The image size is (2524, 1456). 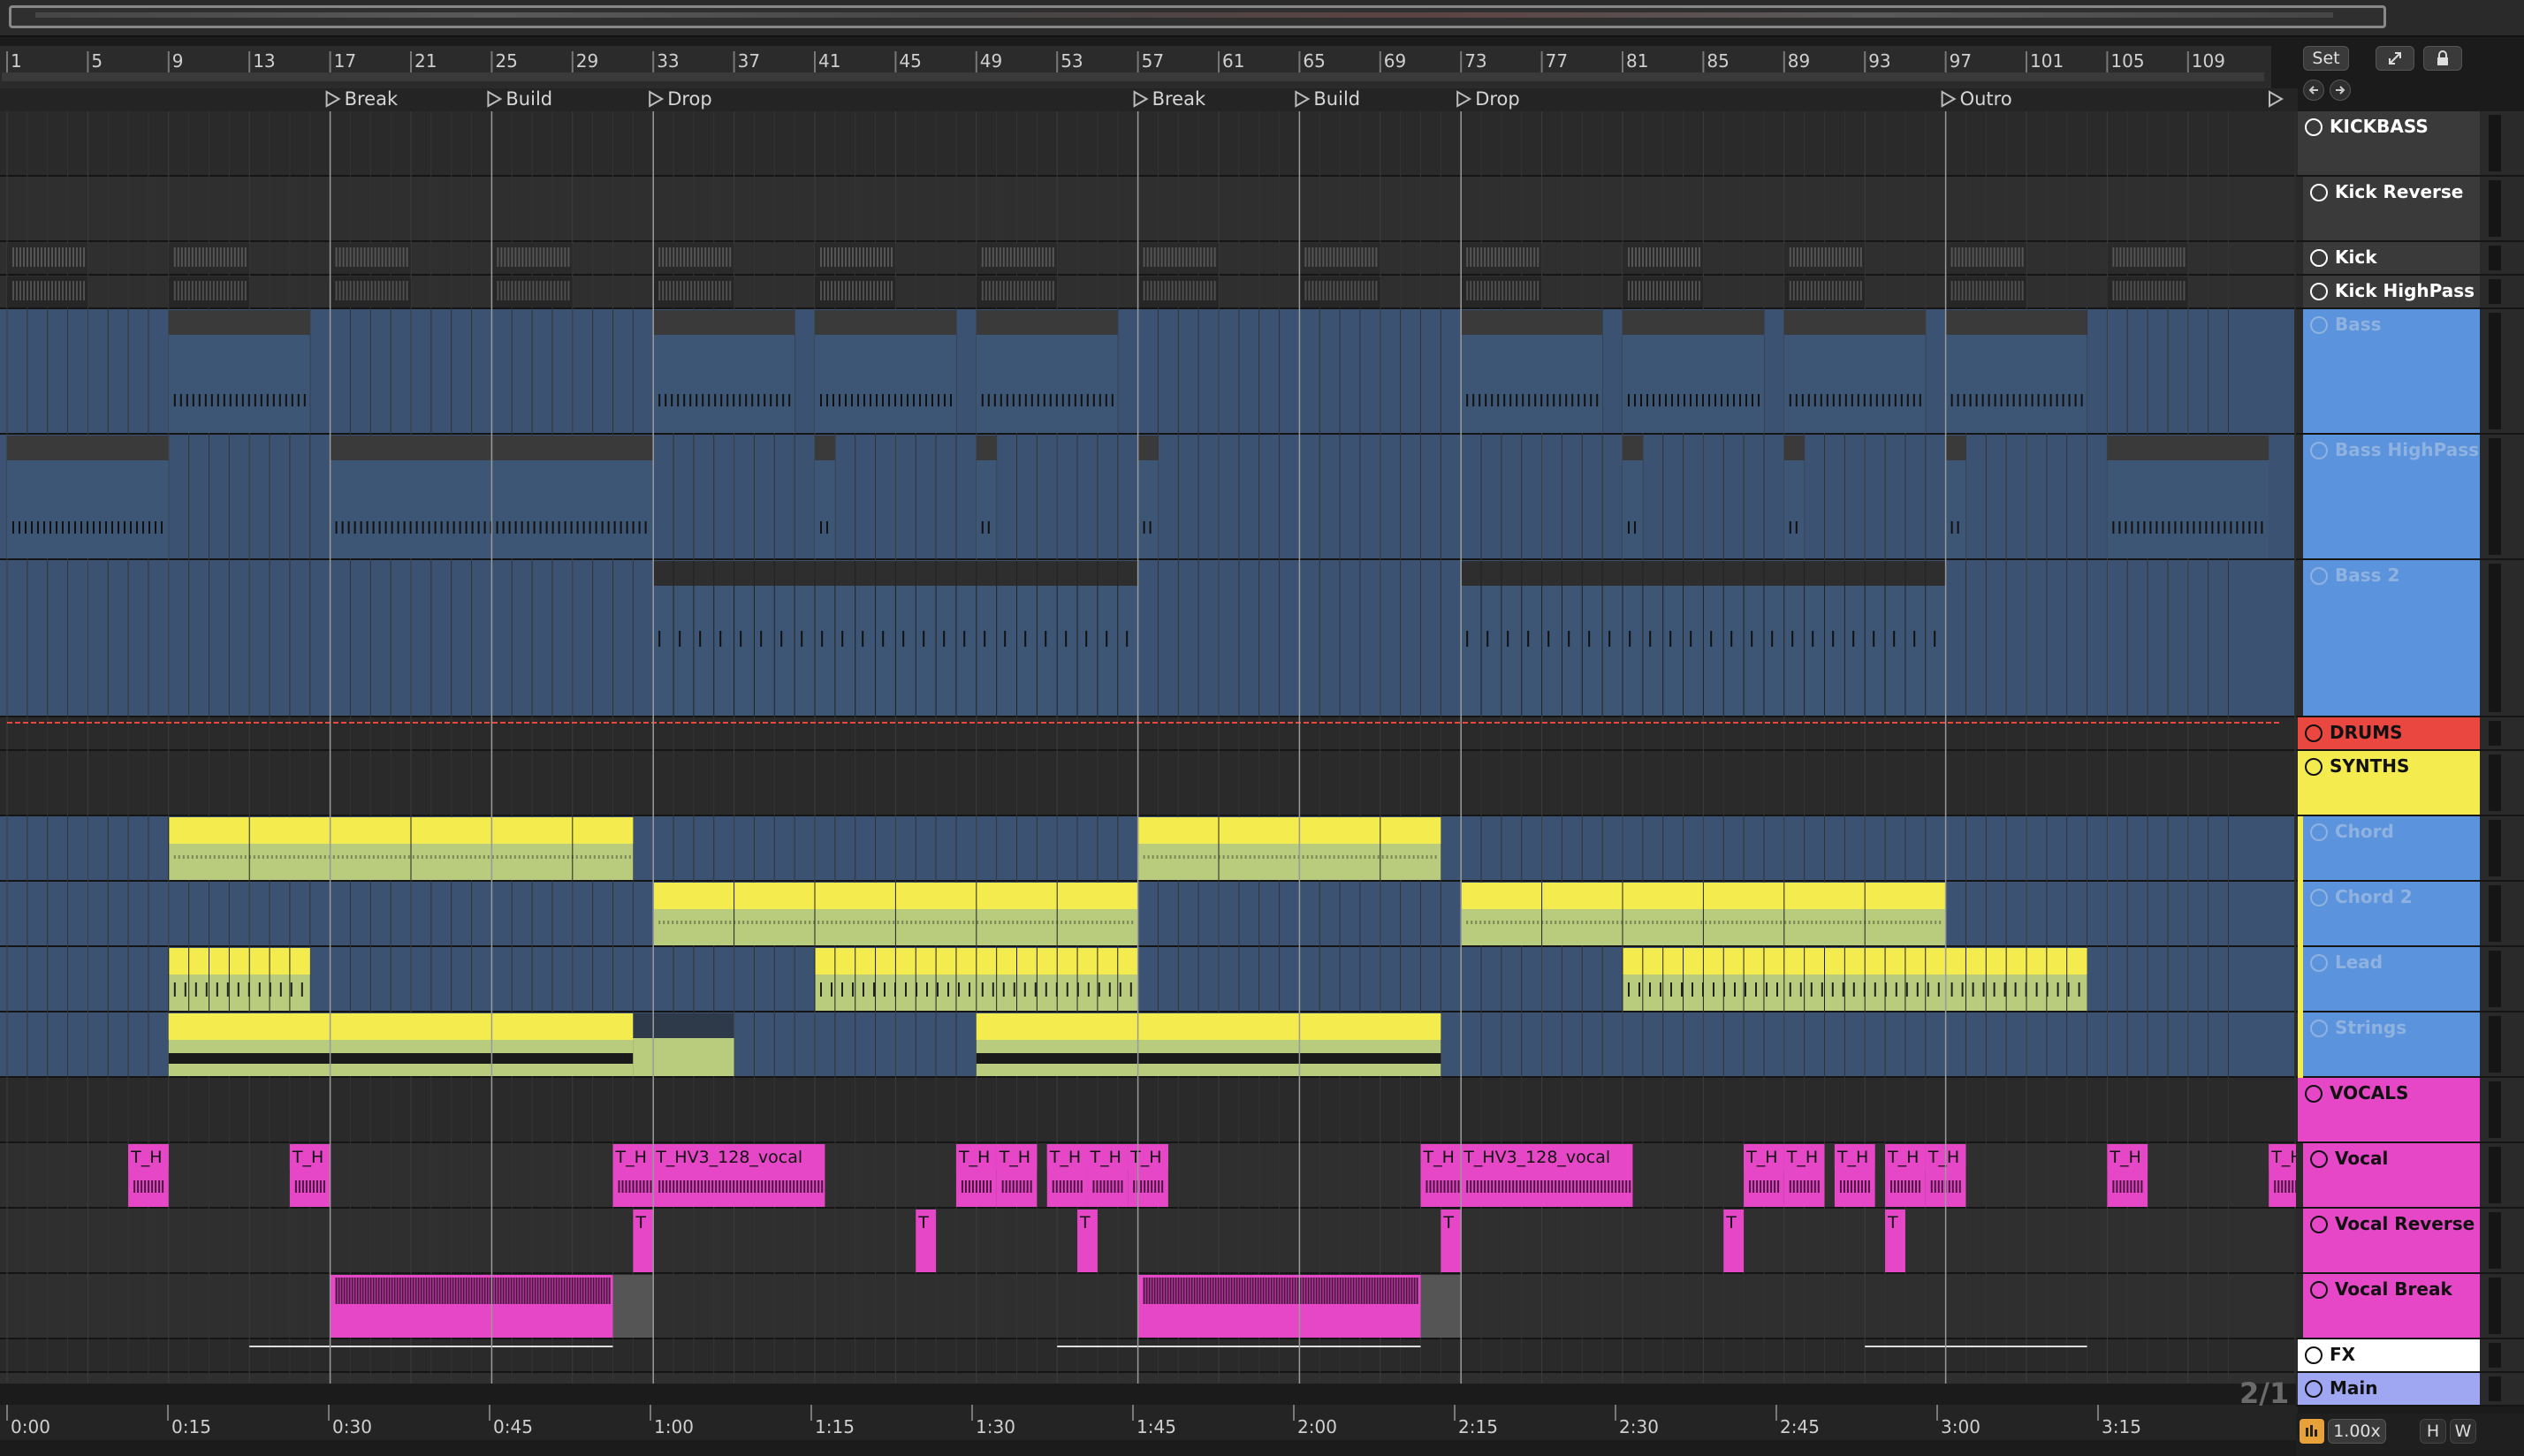 I want to click on locator-label: Break, so click(x=1179, y=99).